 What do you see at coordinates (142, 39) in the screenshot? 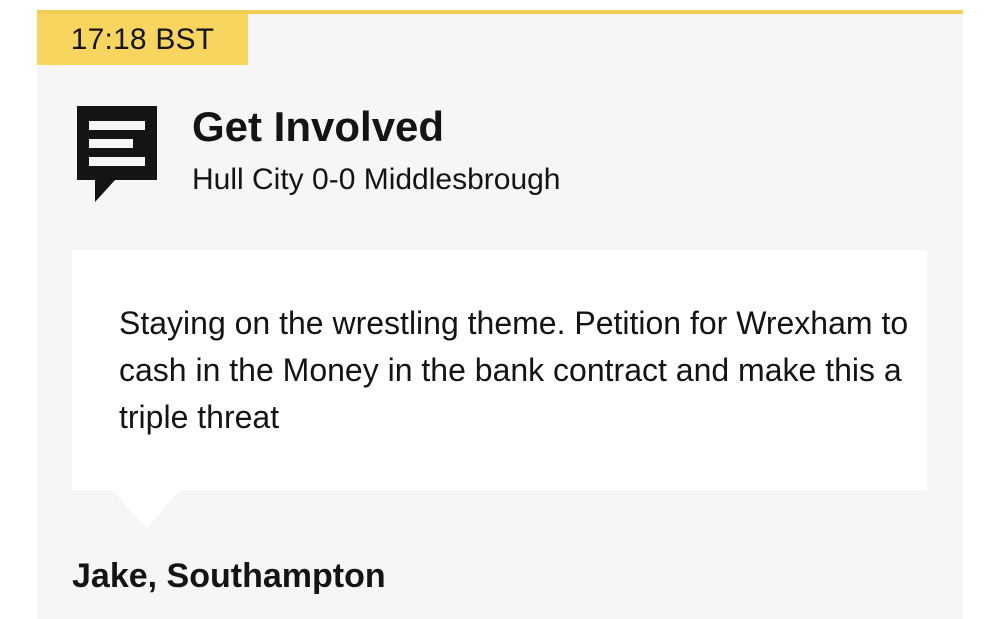
I see `timestamp-badge: 17:18 BST` at bounding box center [142, 39].